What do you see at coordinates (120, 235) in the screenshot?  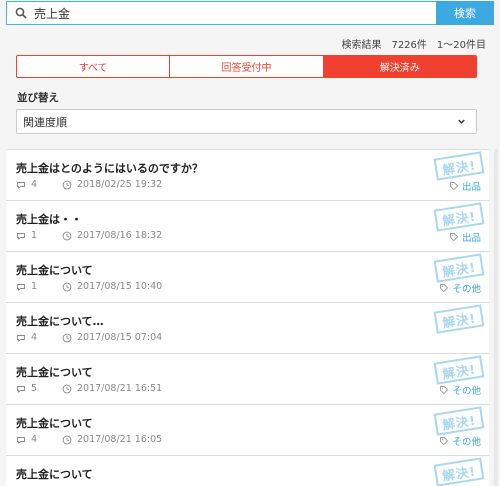 I see `question-date: 2017/08/16 18:32` at bounding box center [120, 235].